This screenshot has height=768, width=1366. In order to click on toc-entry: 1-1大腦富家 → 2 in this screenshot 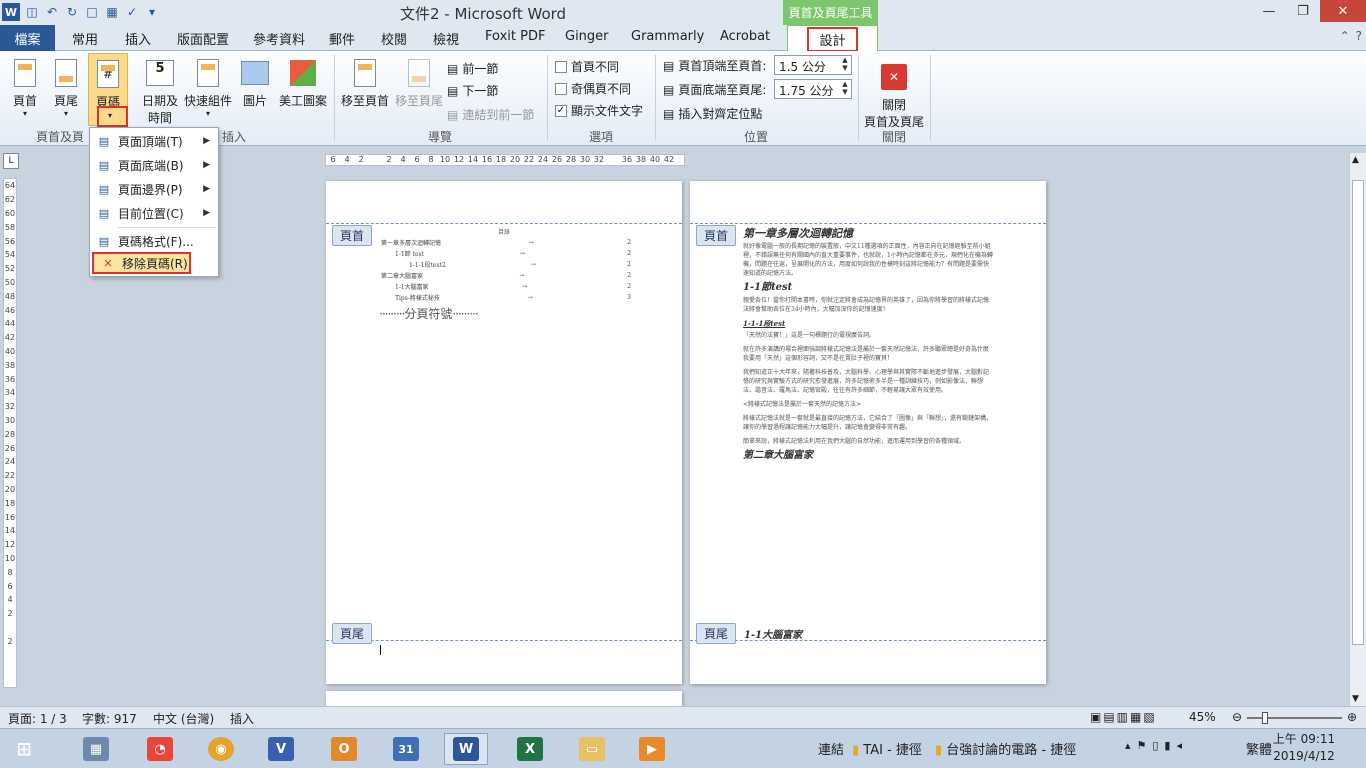, I will do `click(506, 286)`.